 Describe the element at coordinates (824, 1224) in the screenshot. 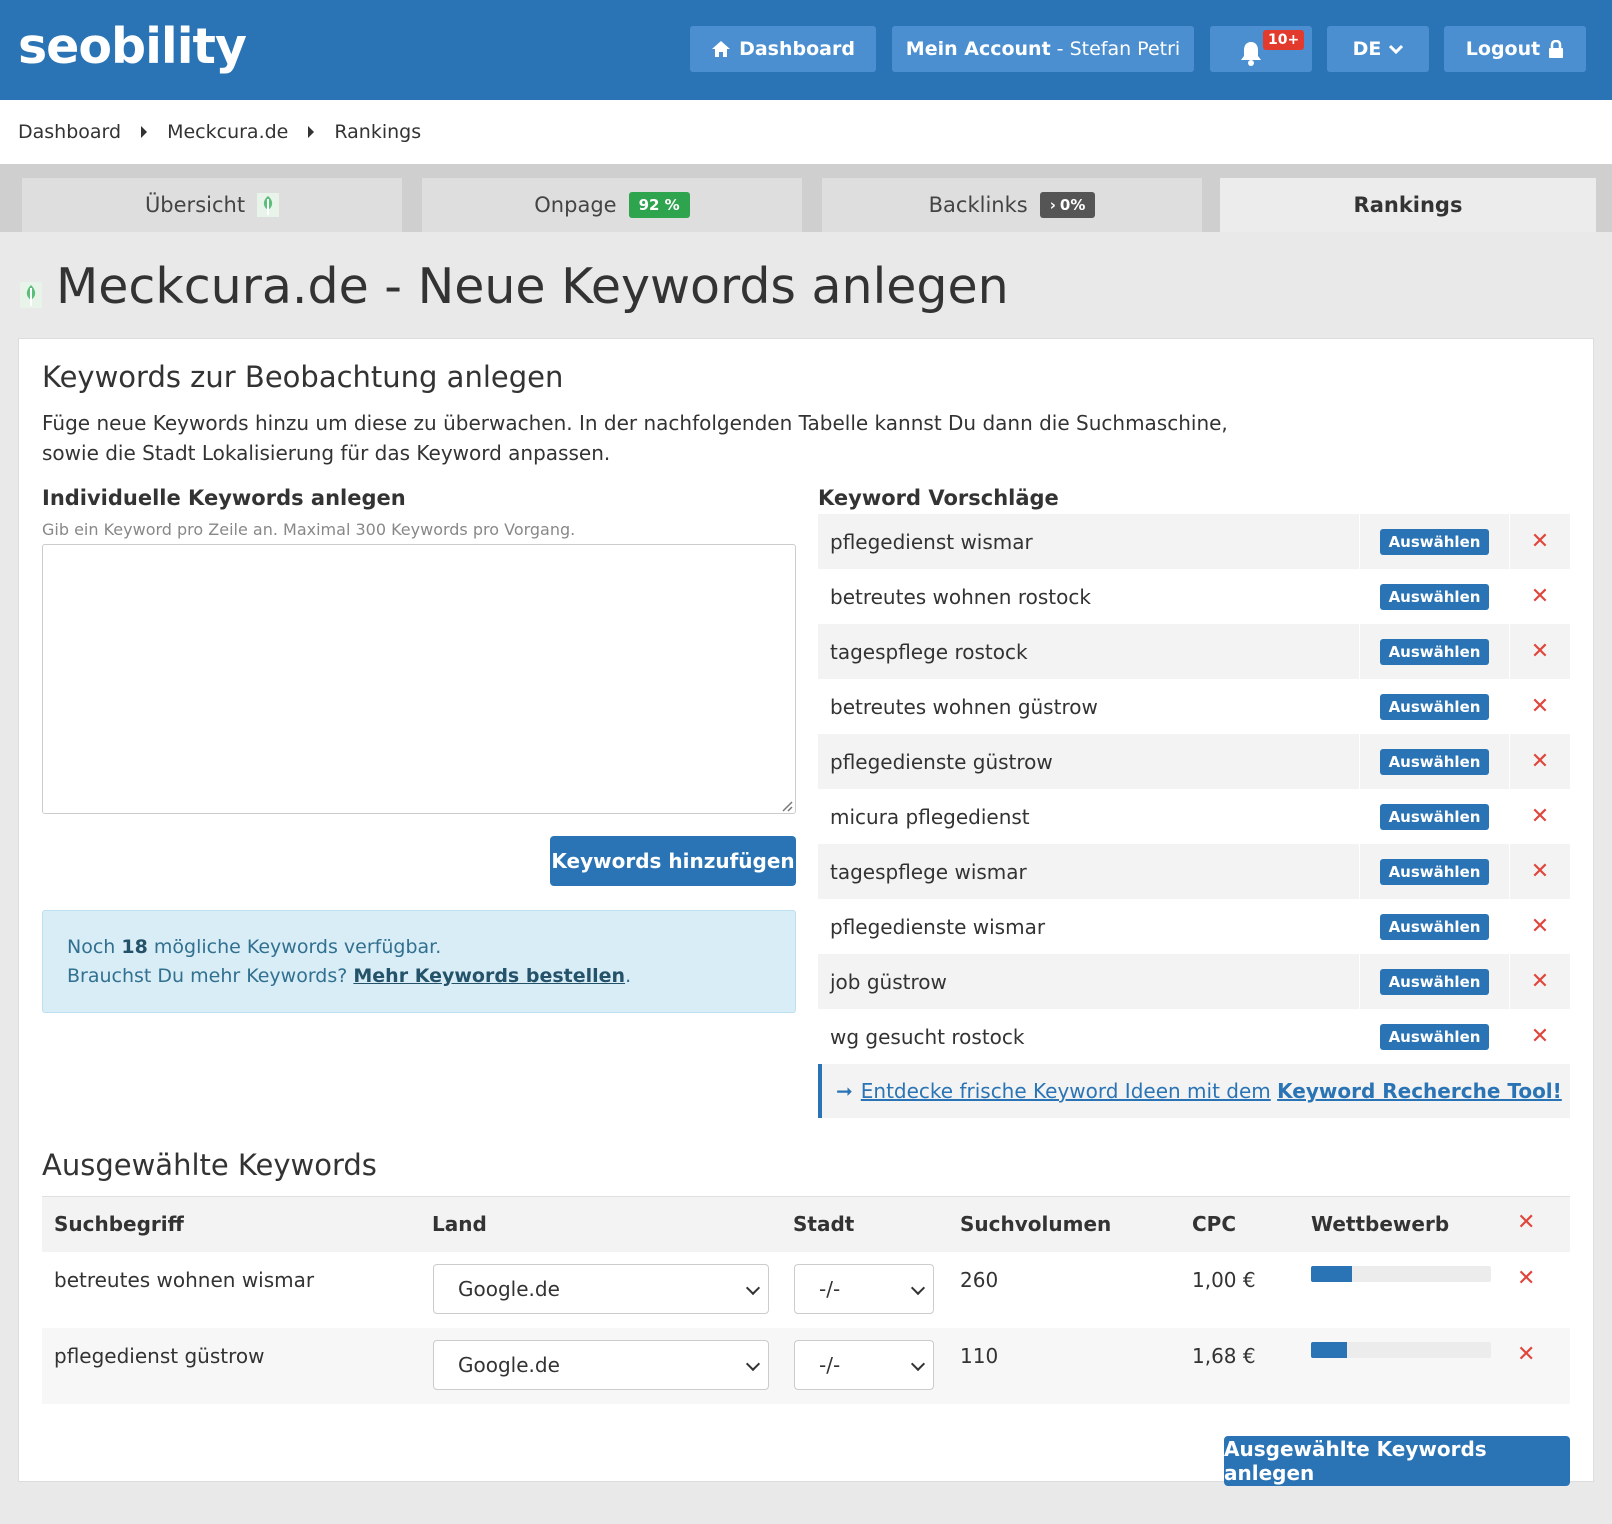

I see `column-stadt: Stadt` at that location.